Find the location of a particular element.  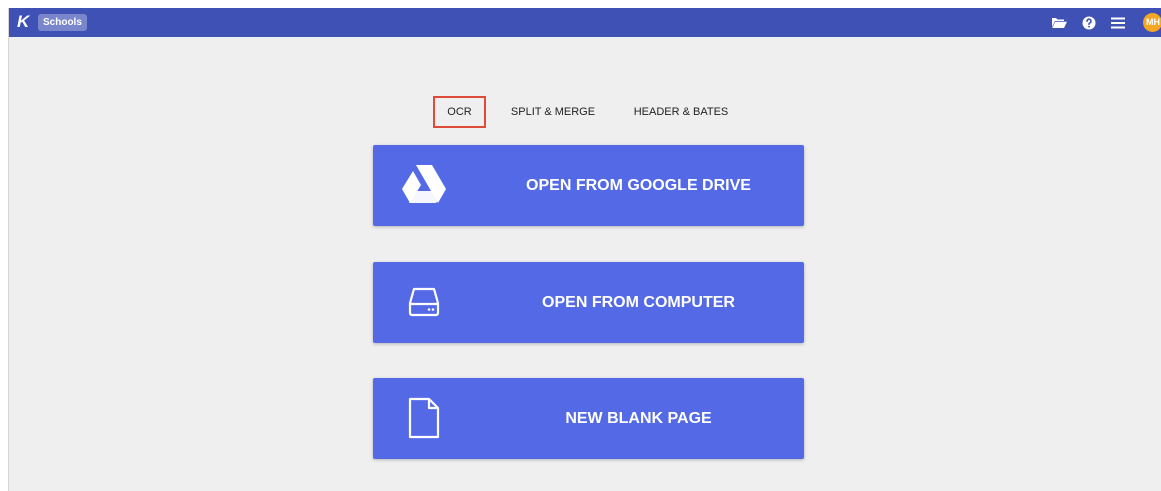

top-bar: K Schools MH is located at coordinates (585, 22).